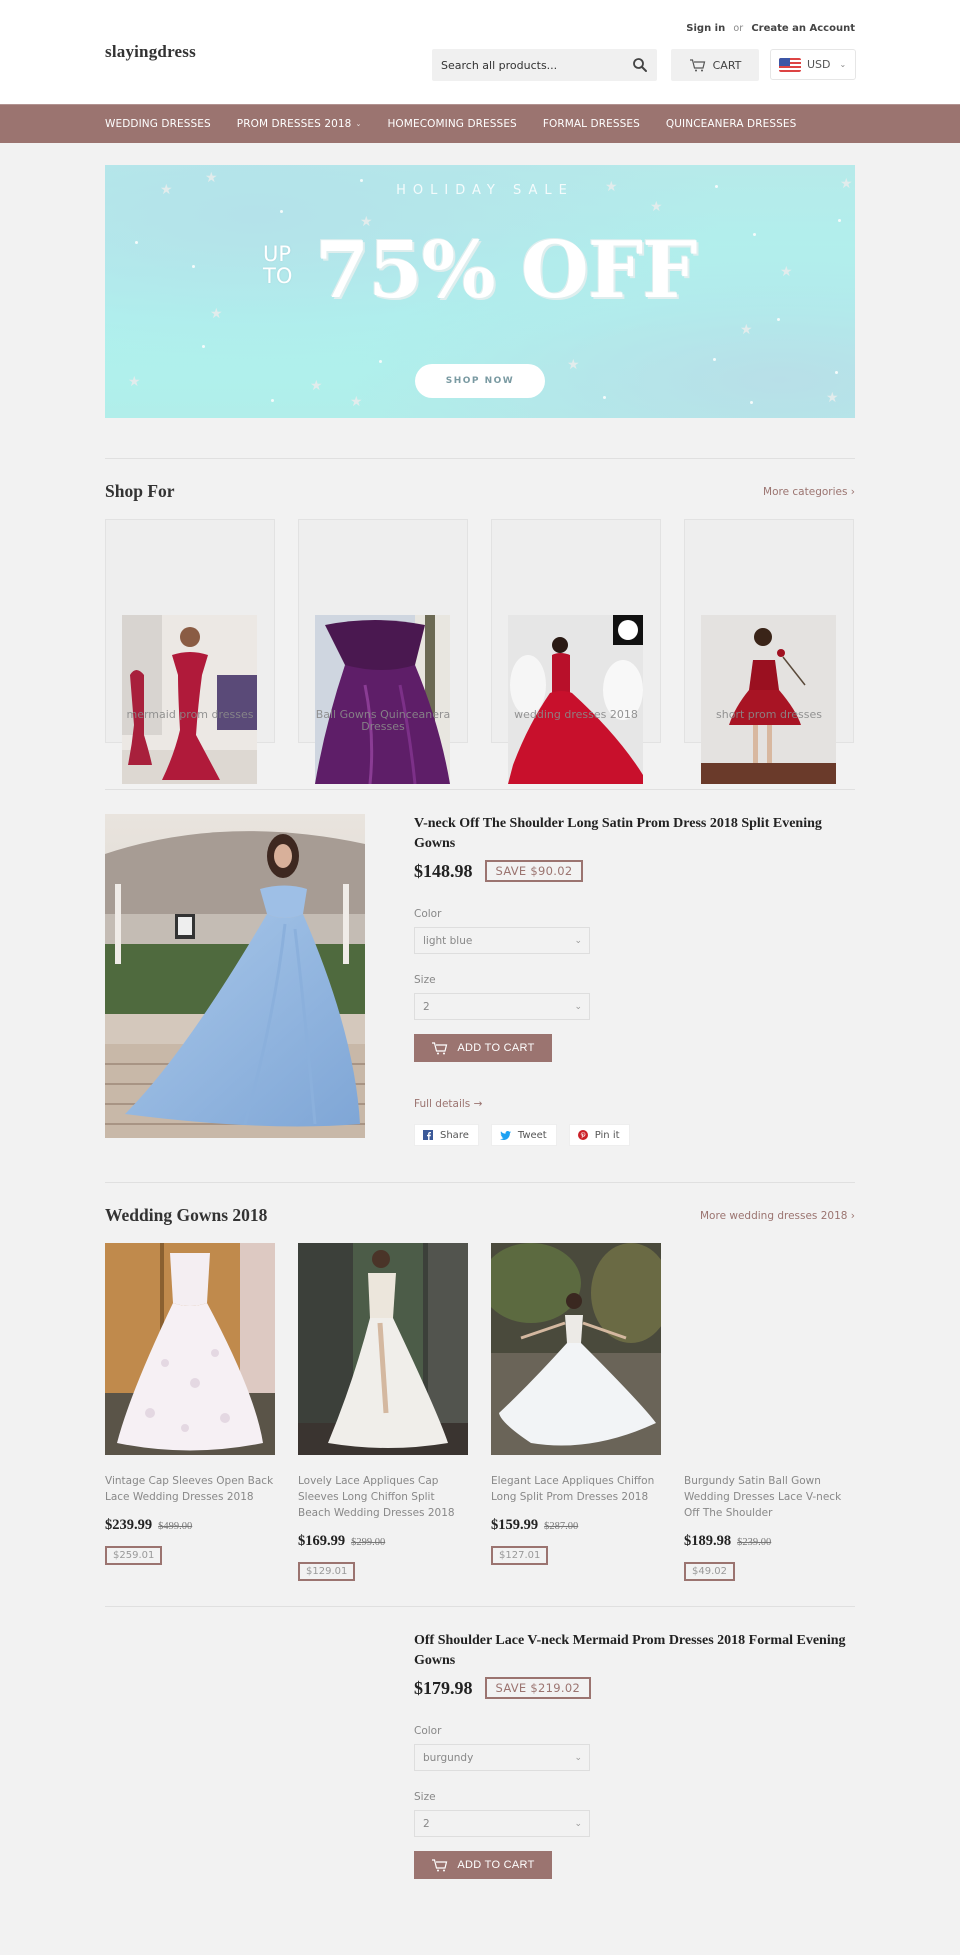 This screenshot has width=960, height=1955. I want to click on more-wedding-dresses-link: More wedding dresses 2018 ›, so click(777, 1216).